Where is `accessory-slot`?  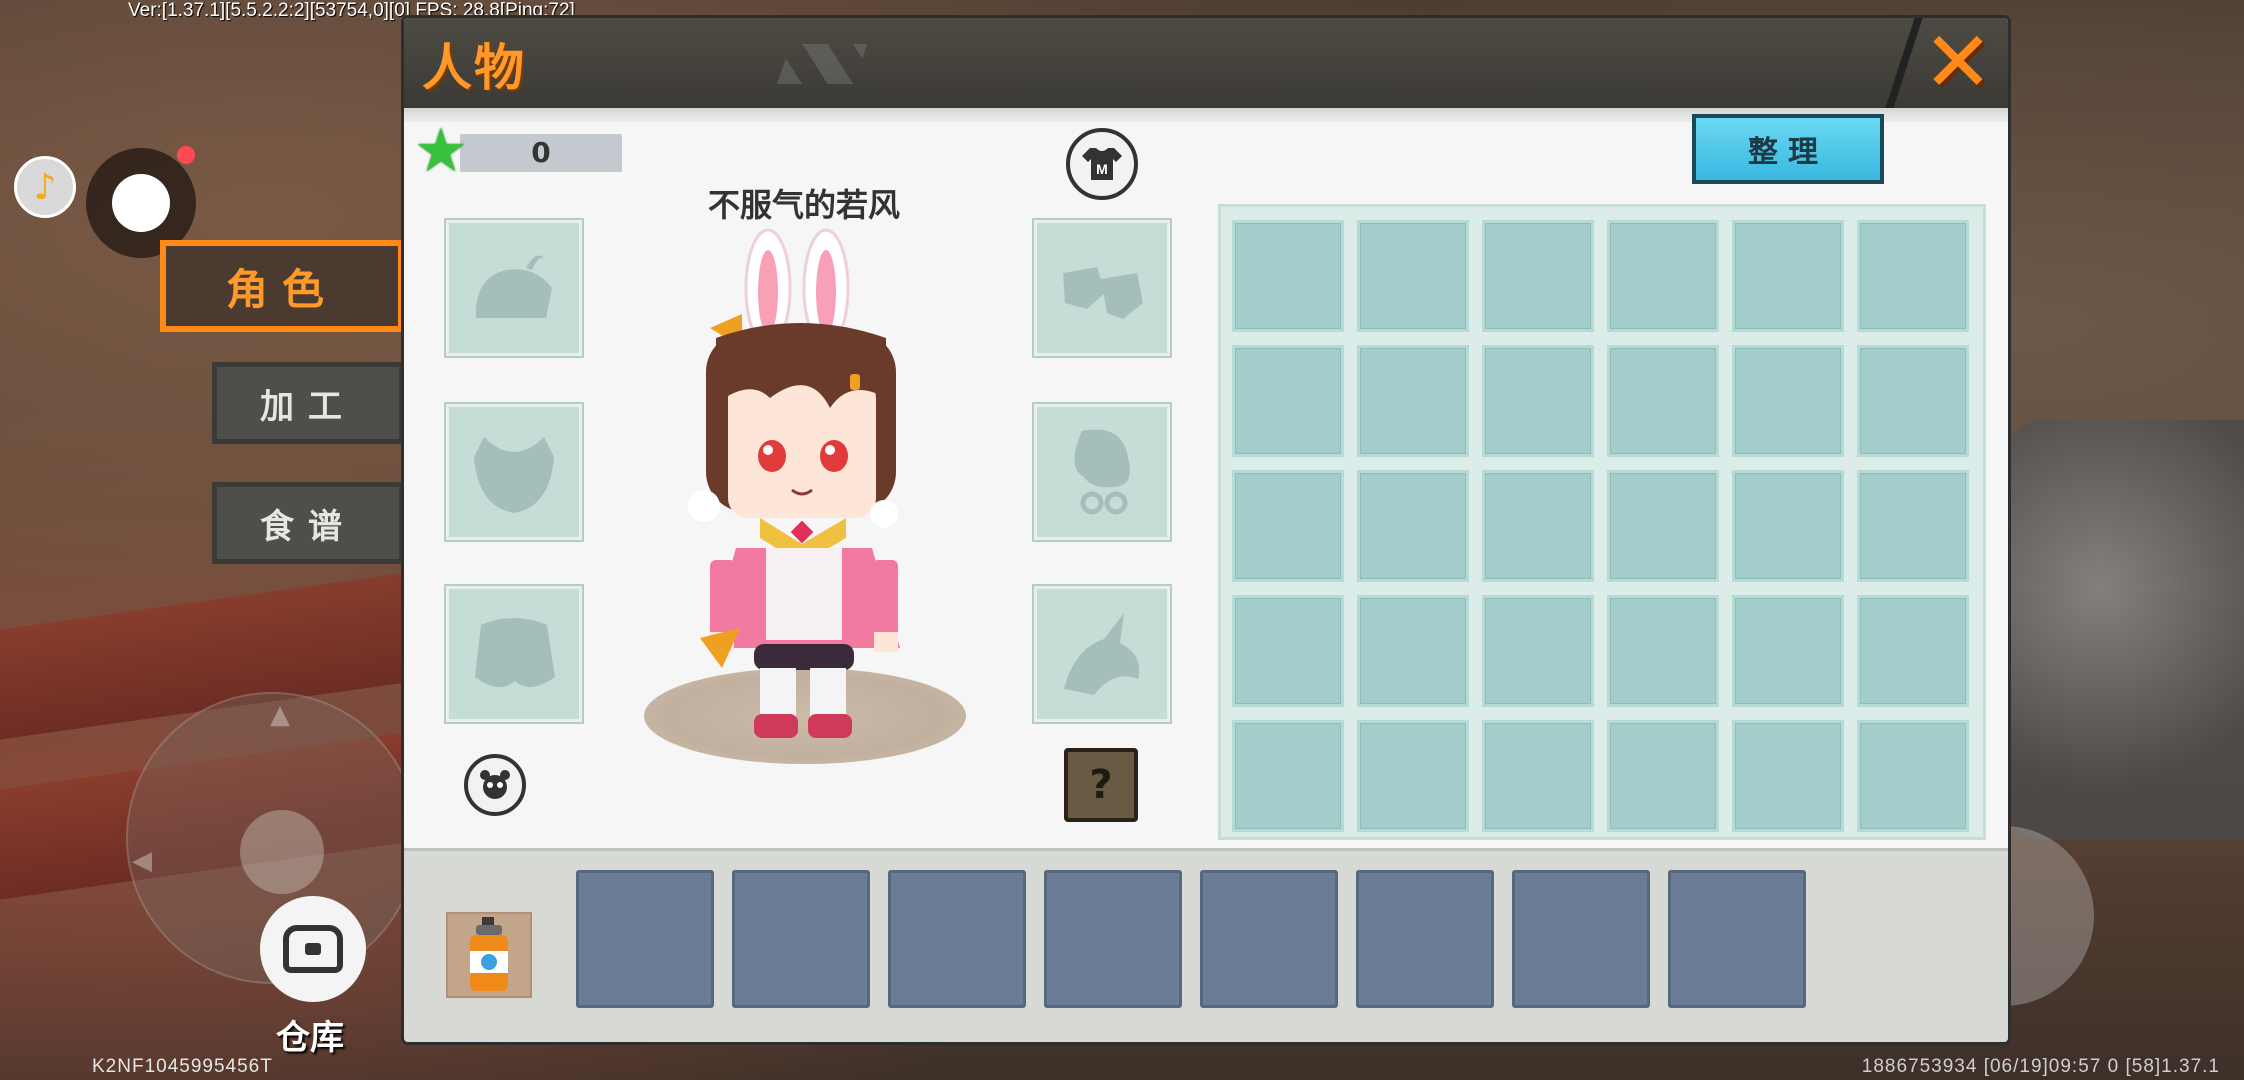 accessory-slot is located at coordinates (1102, 472).